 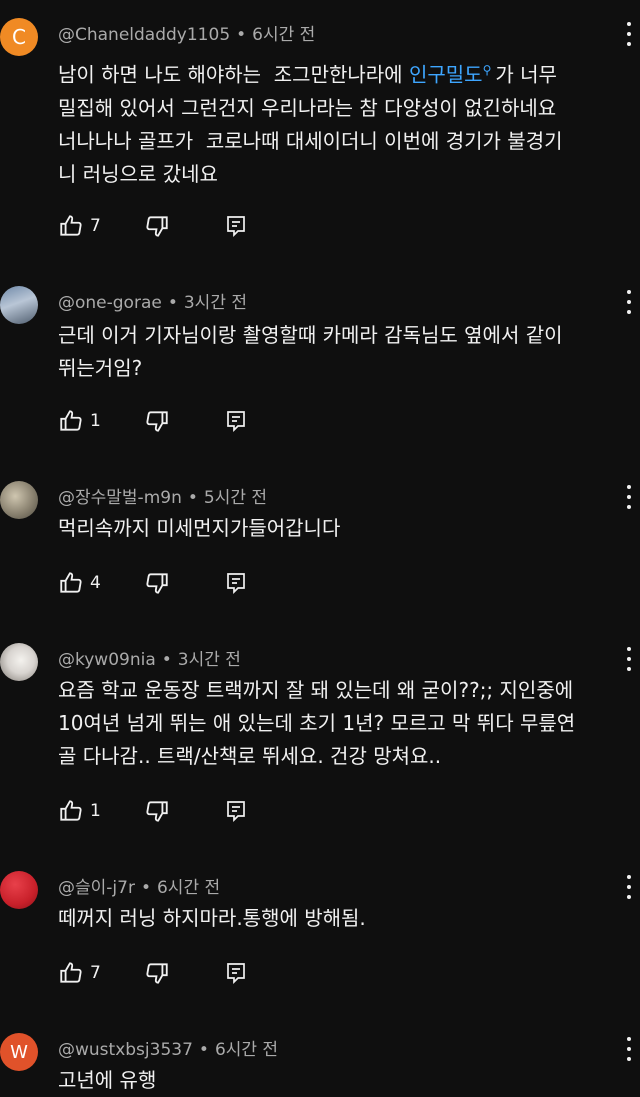 What do you see at coordinates (199, 528) in the screenshot?
I see `comment-text: 먹리속까지 미세먼지가들어갑니다` at bounding box center [199, 528].